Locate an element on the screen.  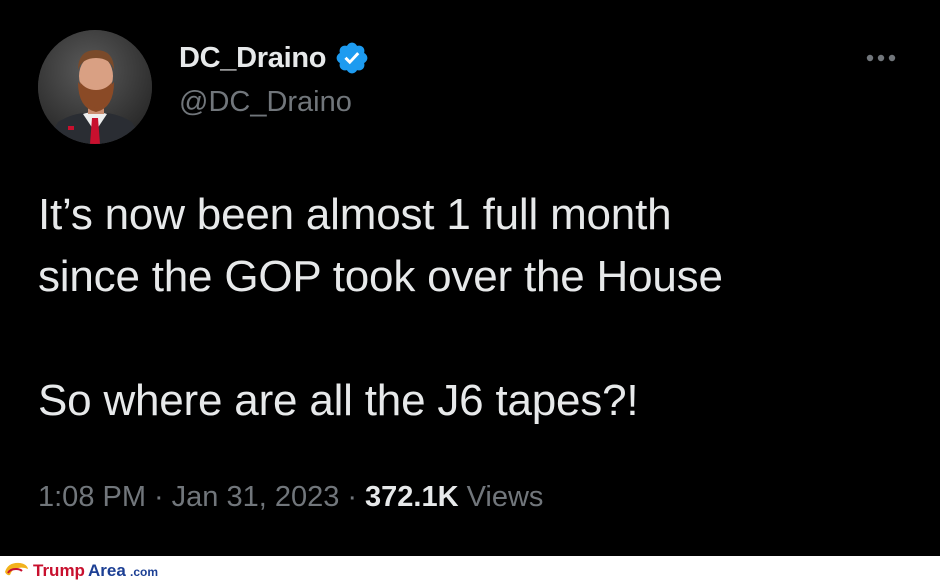
trumparea-logo-icon: Trump Area .com is located at coordinates (81, 570).